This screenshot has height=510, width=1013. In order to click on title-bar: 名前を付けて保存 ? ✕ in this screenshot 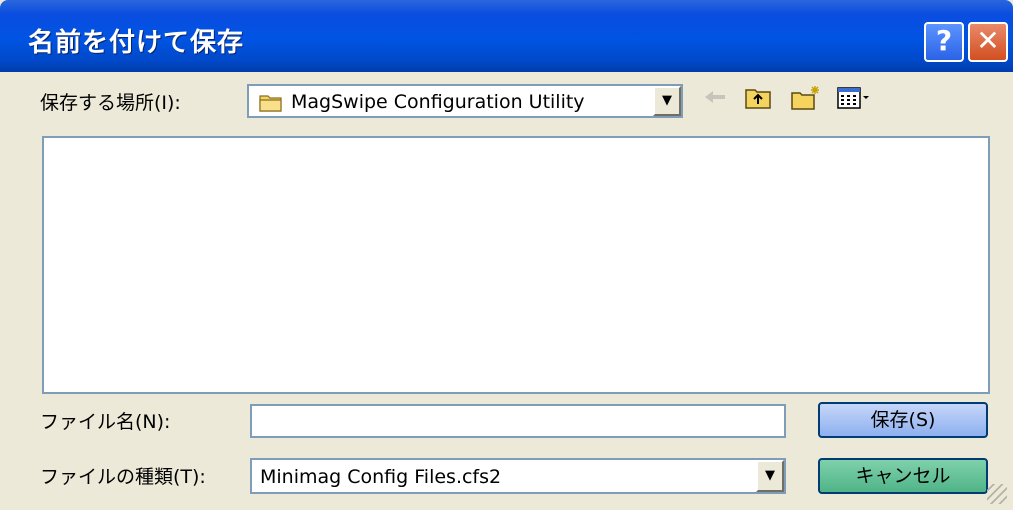, I will do `click(506, 36)`.